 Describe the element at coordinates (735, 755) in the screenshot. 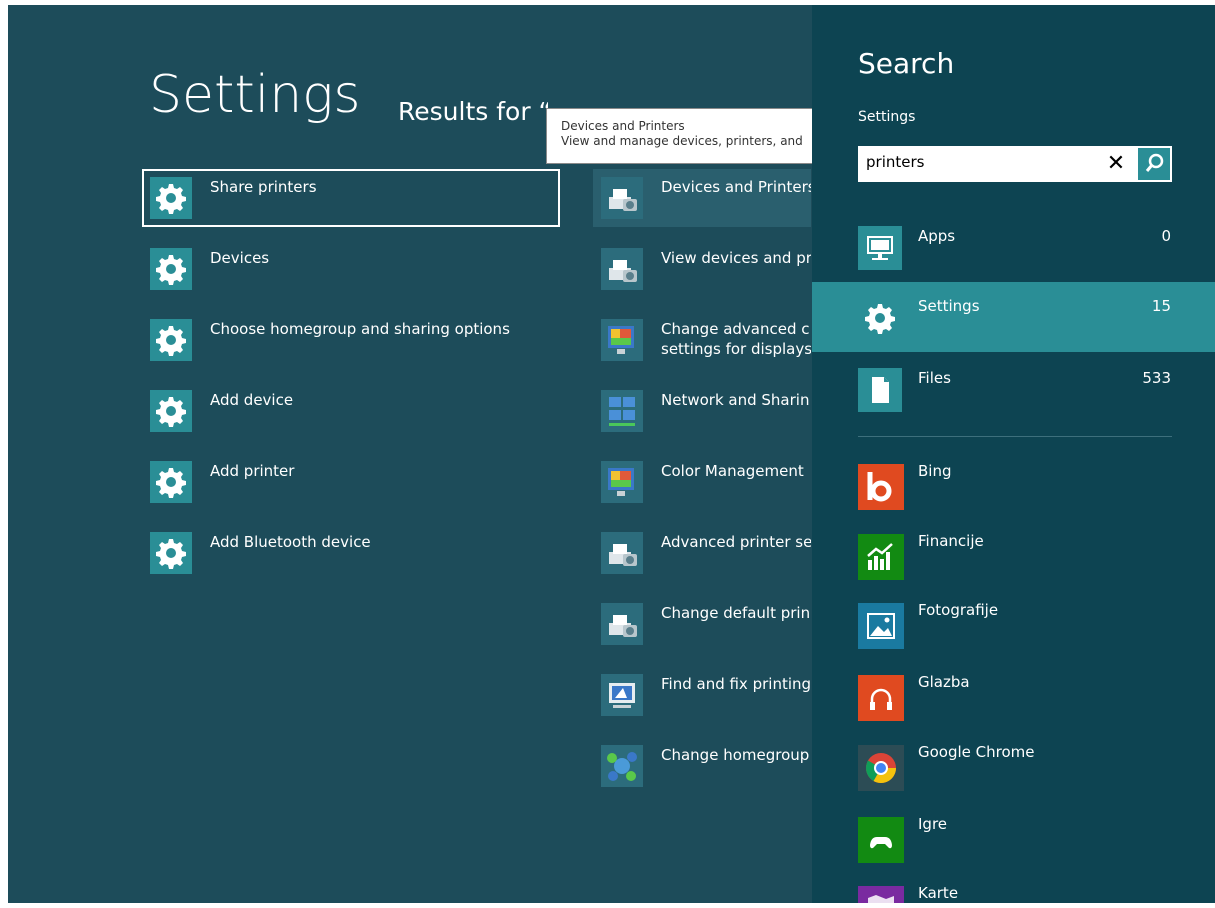

I see `result-label: Change homegroup` at that location.